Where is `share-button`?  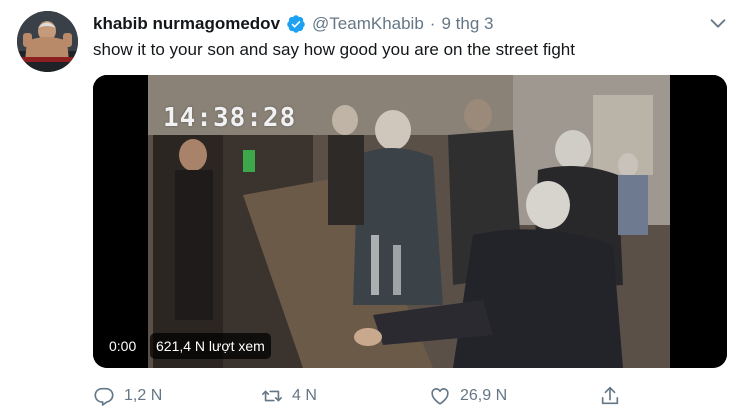 share-button is located at coordinates (610, 396).